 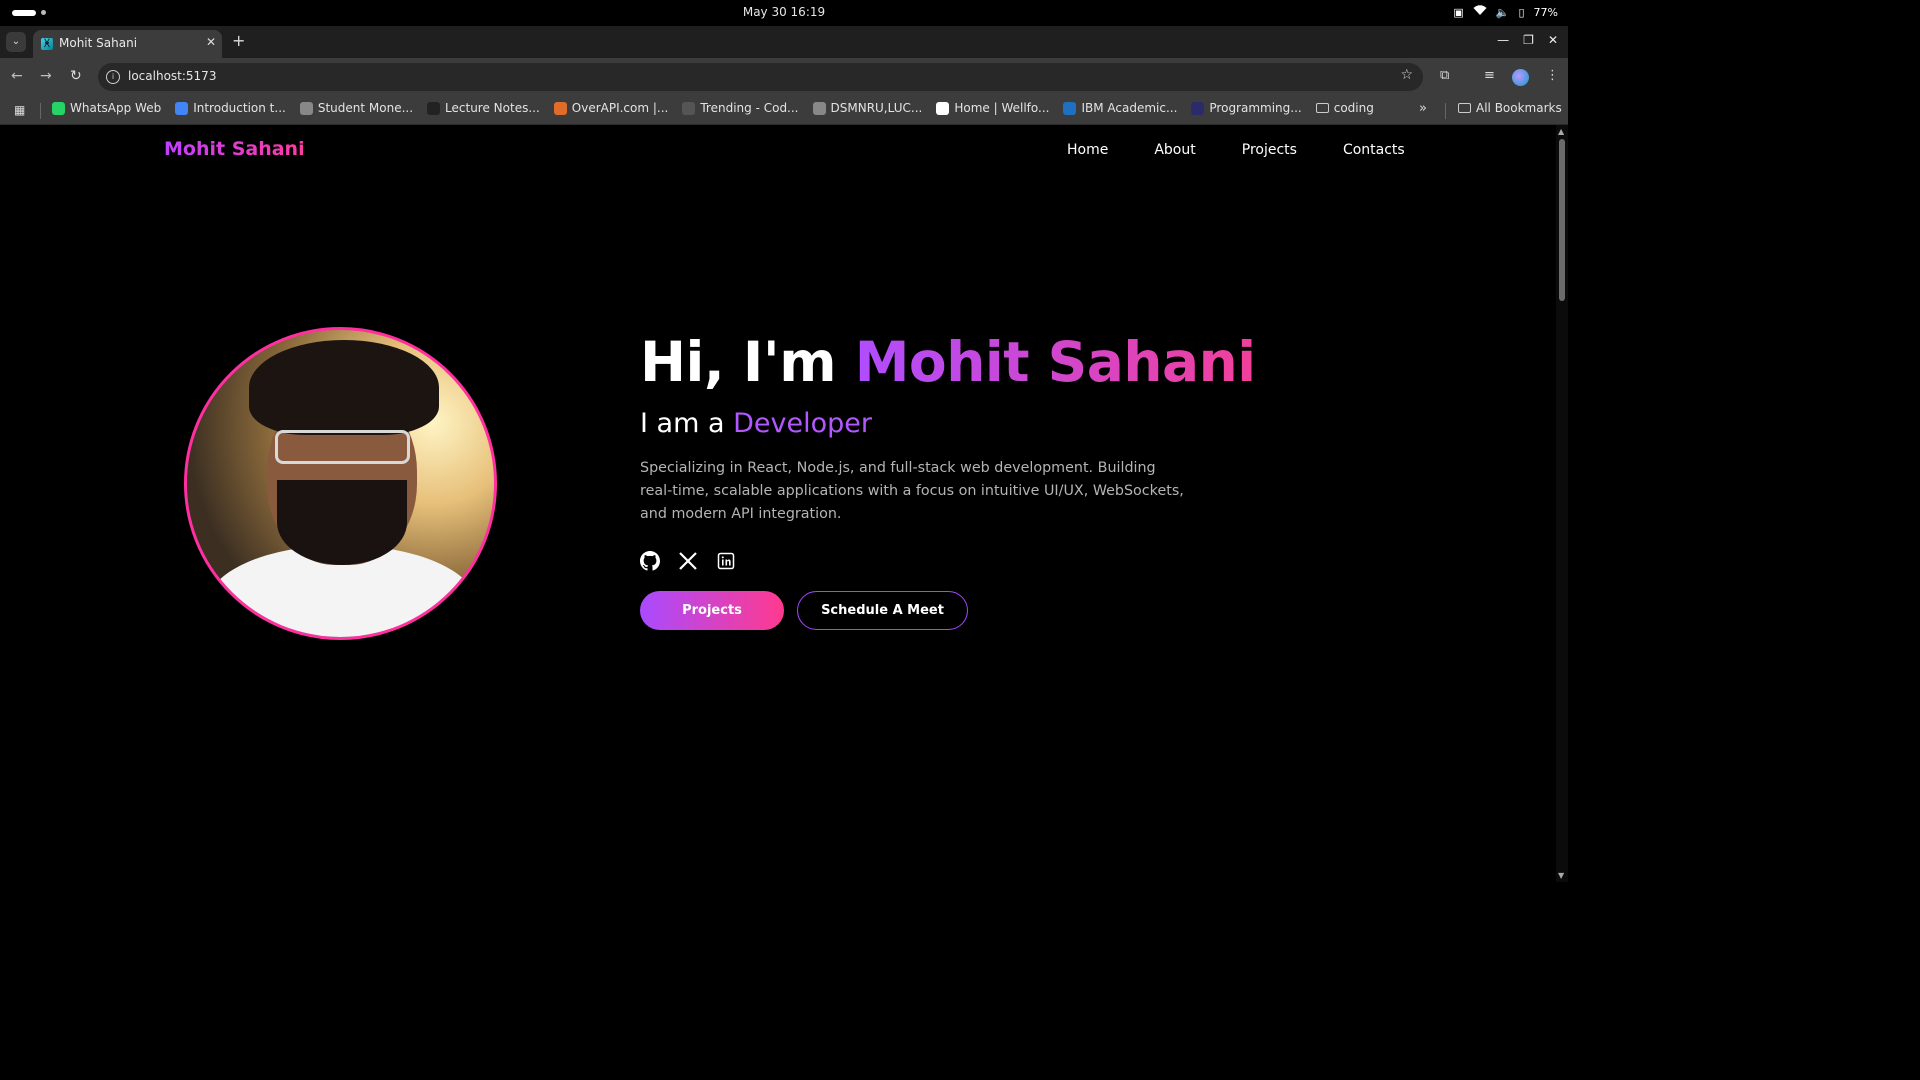 What do you see at coordinates (560, 108) in the screenshot?
I see `overapi-icon` at bounding box center [560, 108].